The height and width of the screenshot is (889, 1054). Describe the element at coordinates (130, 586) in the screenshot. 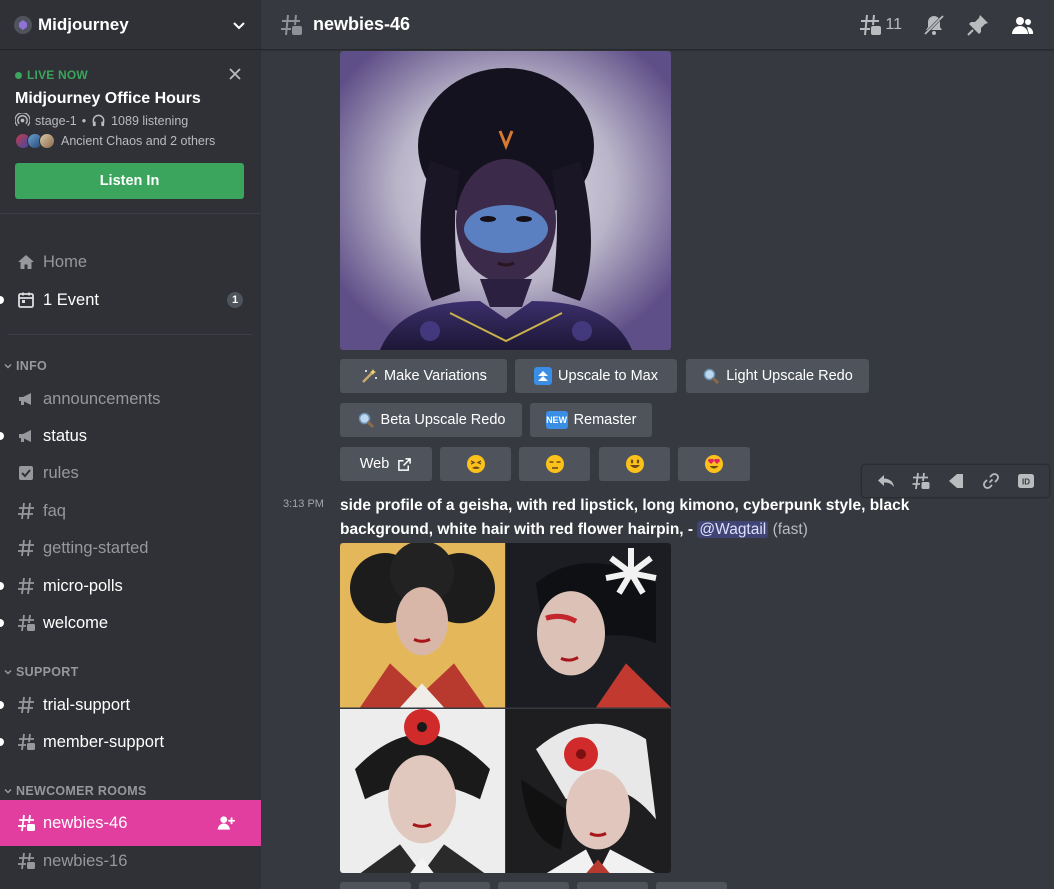

I see `channel-micro-polls: micro-polls` at that location.